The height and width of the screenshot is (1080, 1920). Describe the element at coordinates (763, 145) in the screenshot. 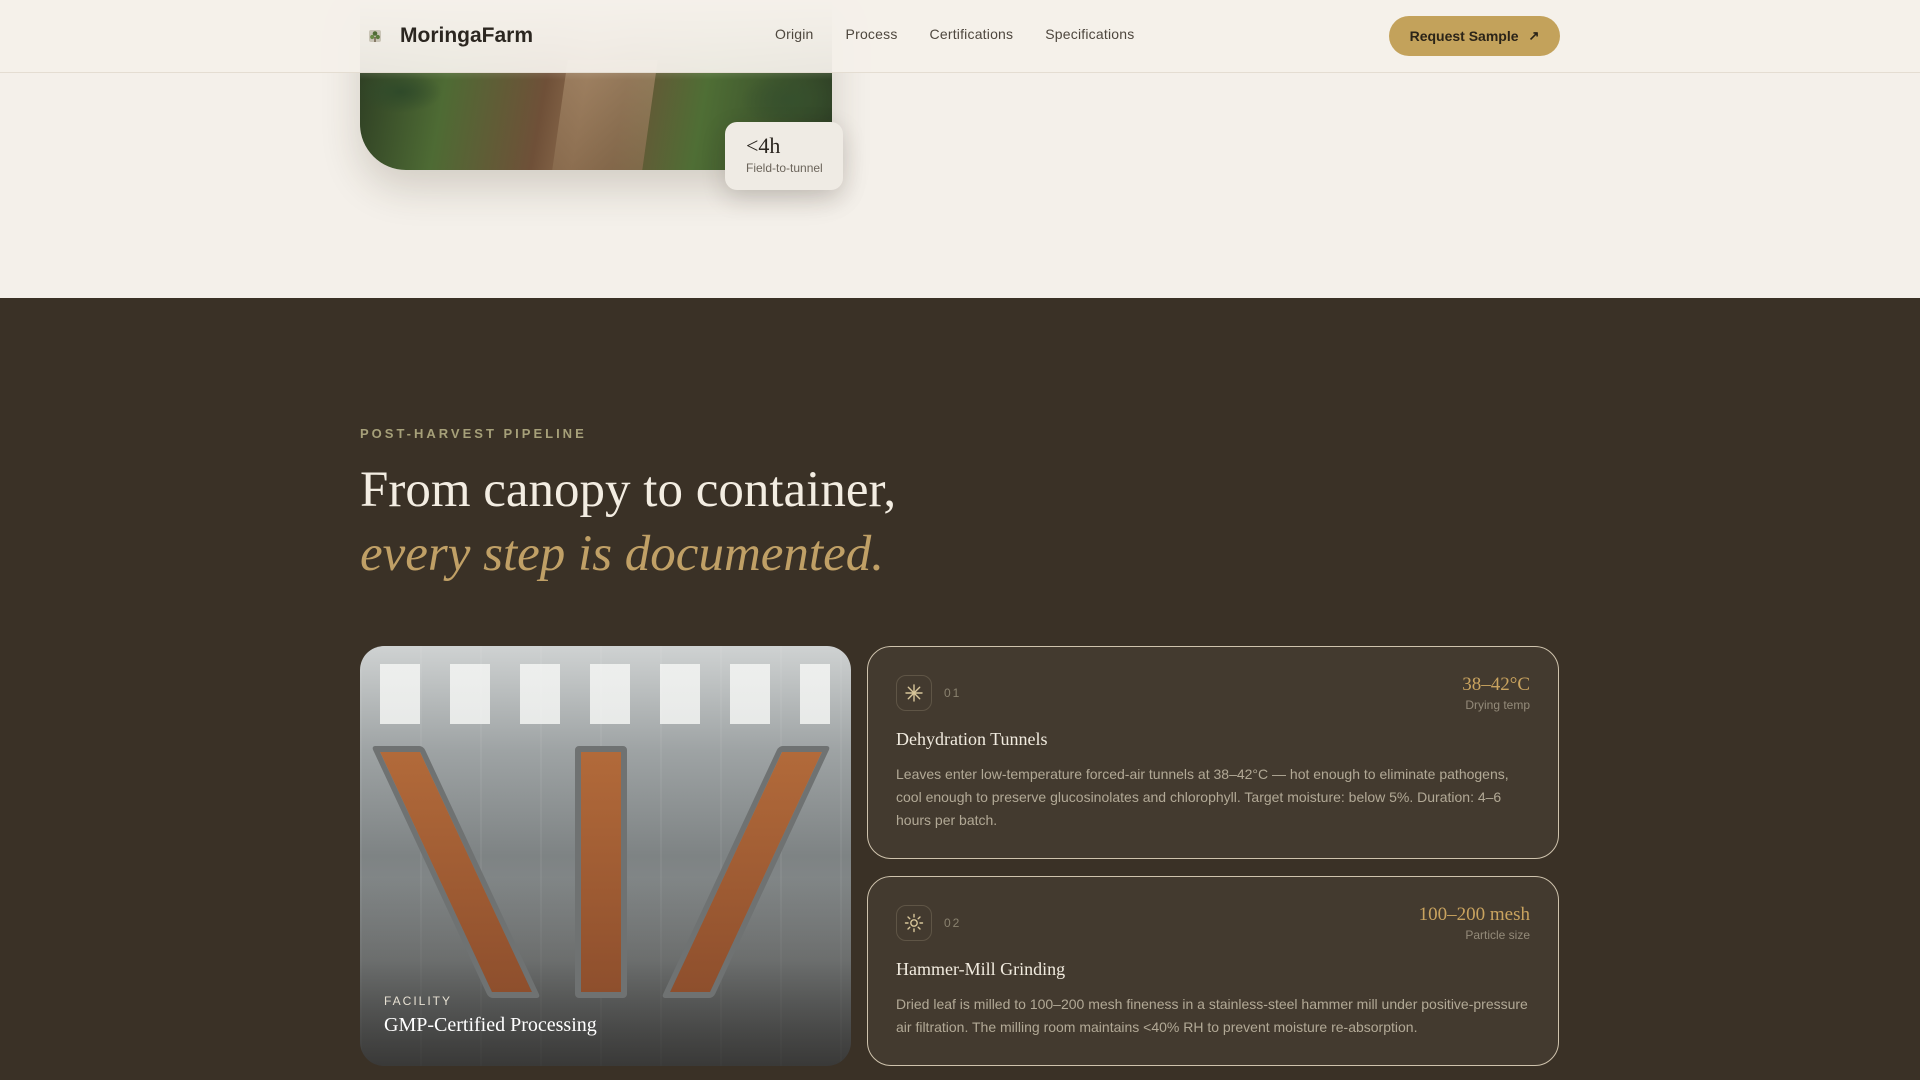

I see `stat-value: <4h` at that location.